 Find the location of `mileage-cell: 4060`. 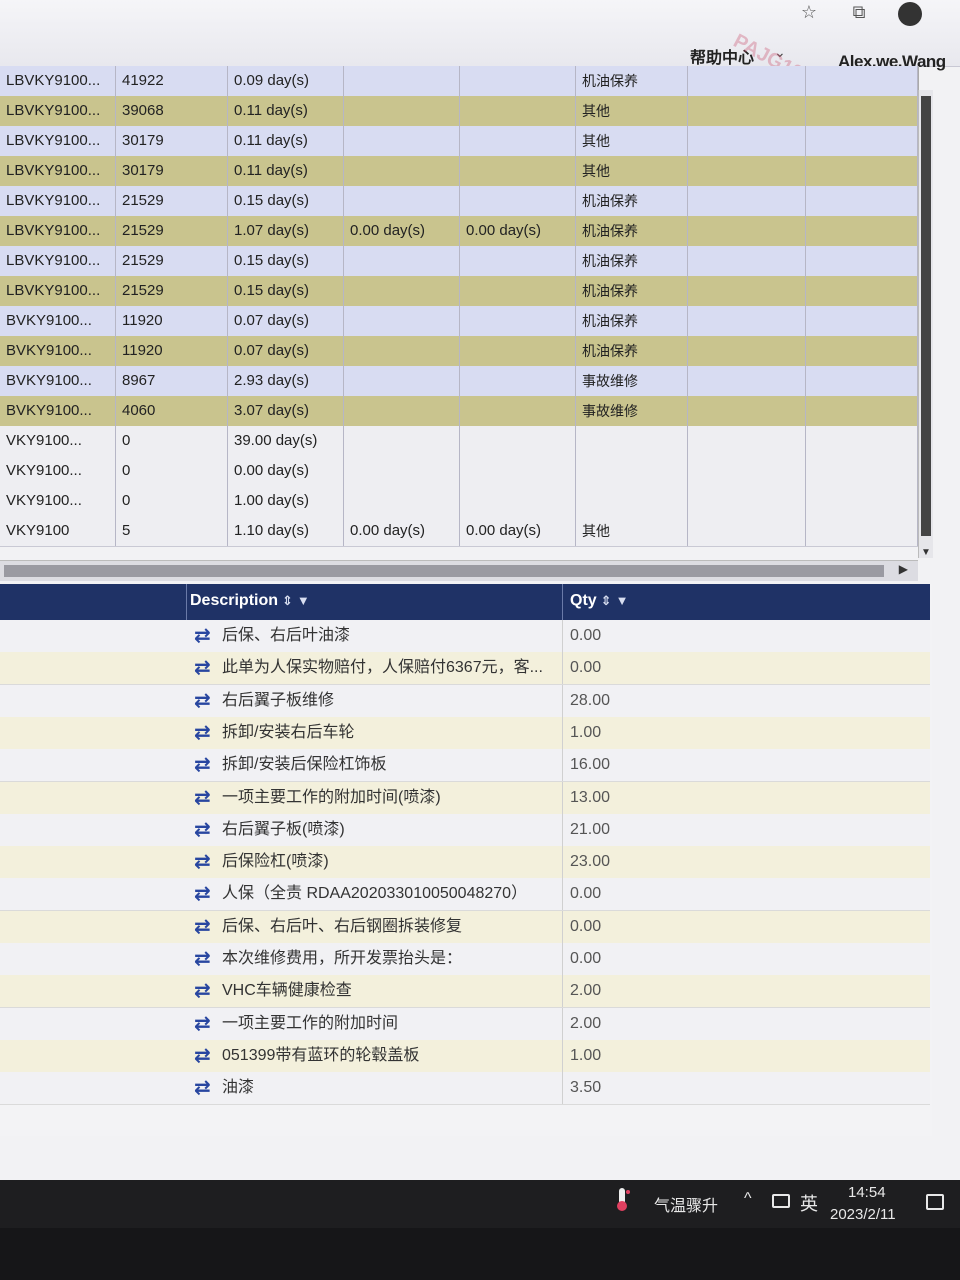

mileage-cell: 4060 is located at coordinates (172, 411).